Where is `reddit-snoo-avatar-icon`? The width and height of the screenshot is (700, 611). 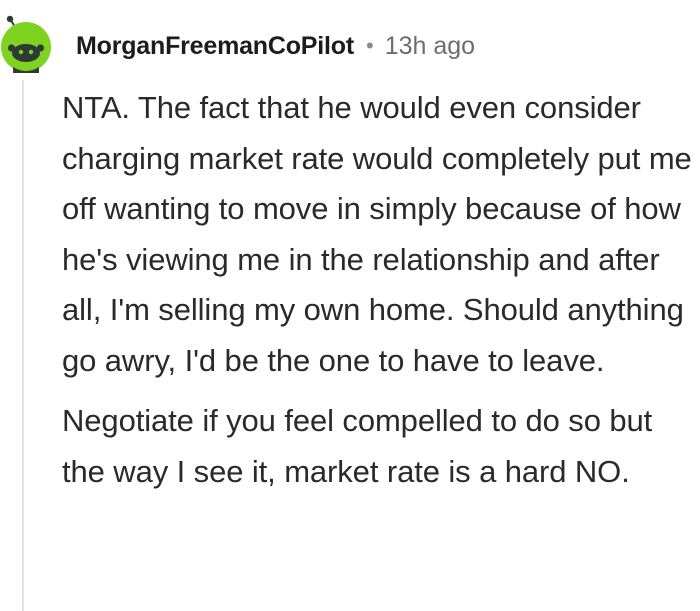 reddit-snoo-avatar-icon is located at coordinates (26, 44).